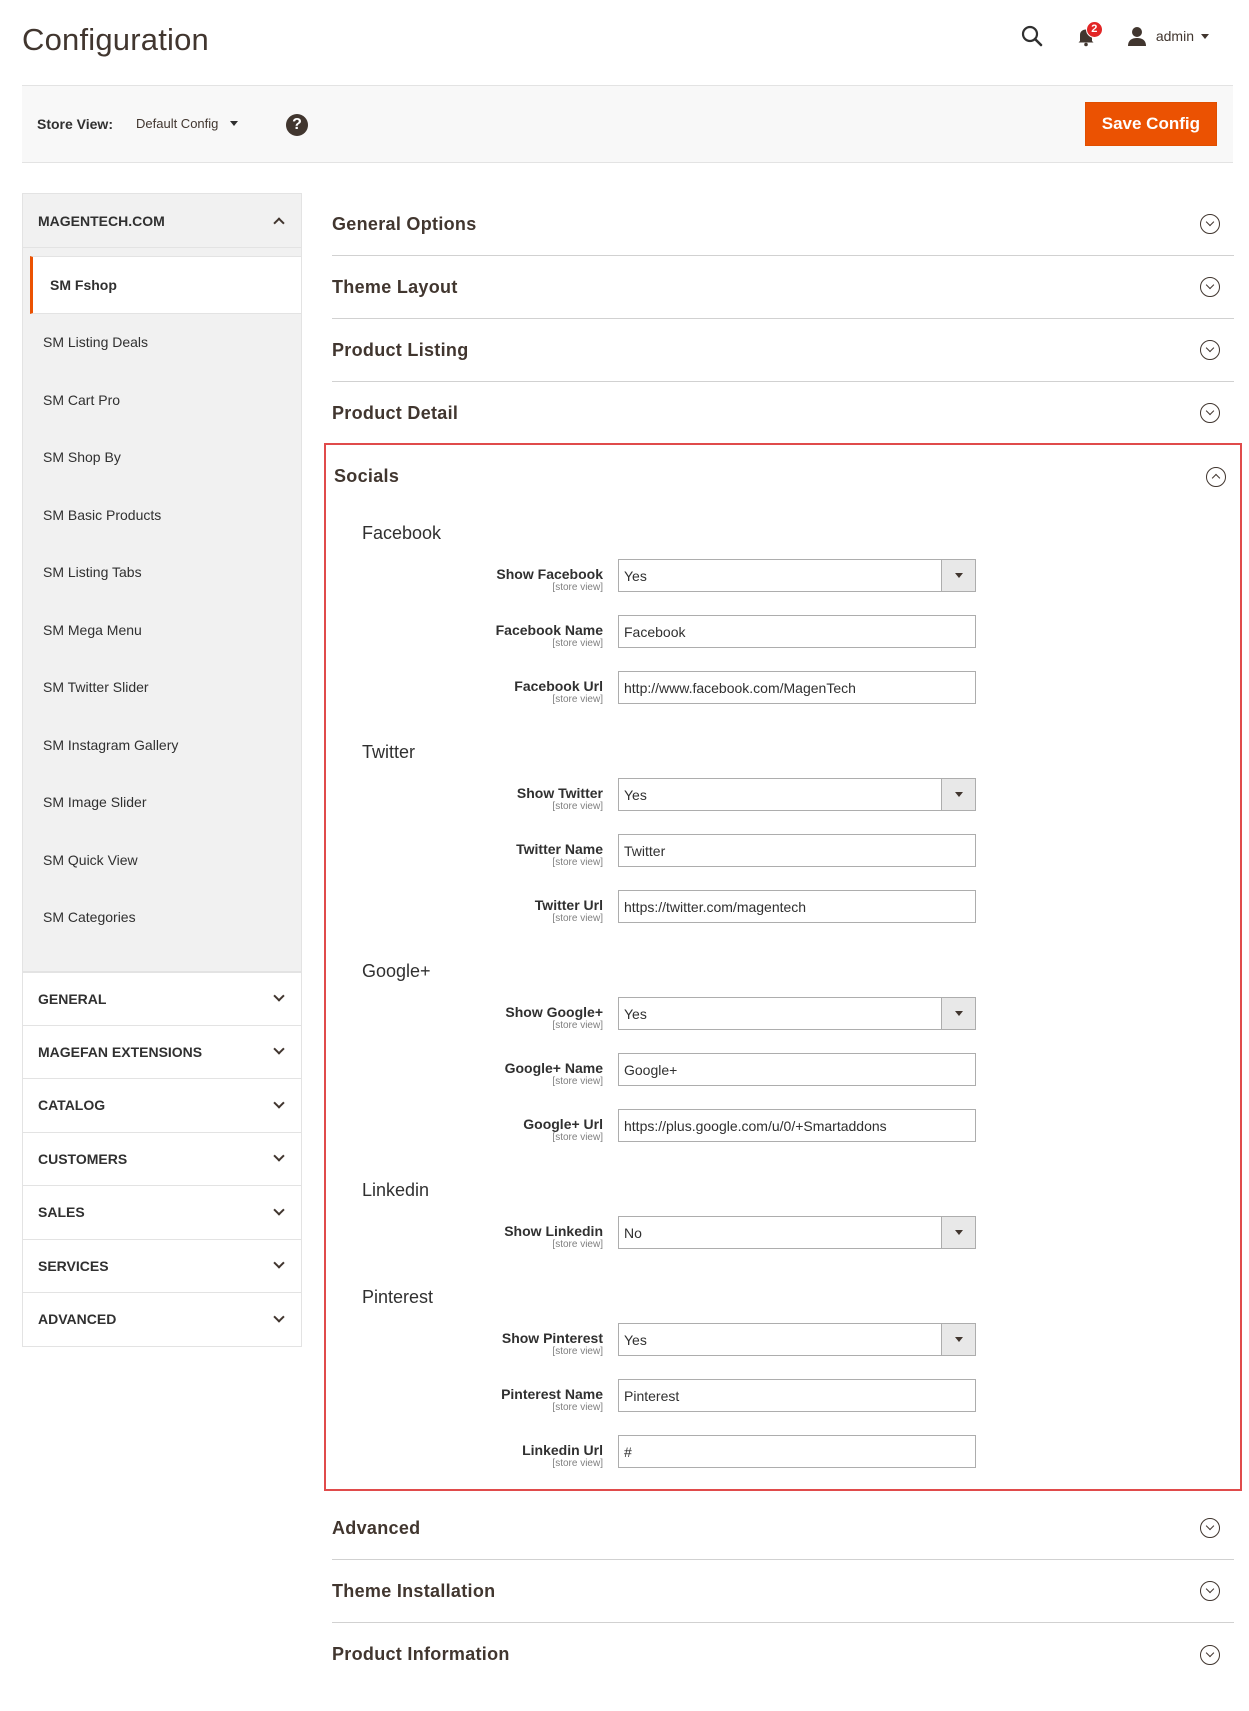 This screenshot has height=1711, width=1249. I want to click on section-title: Product Listing, so click(400, 349).